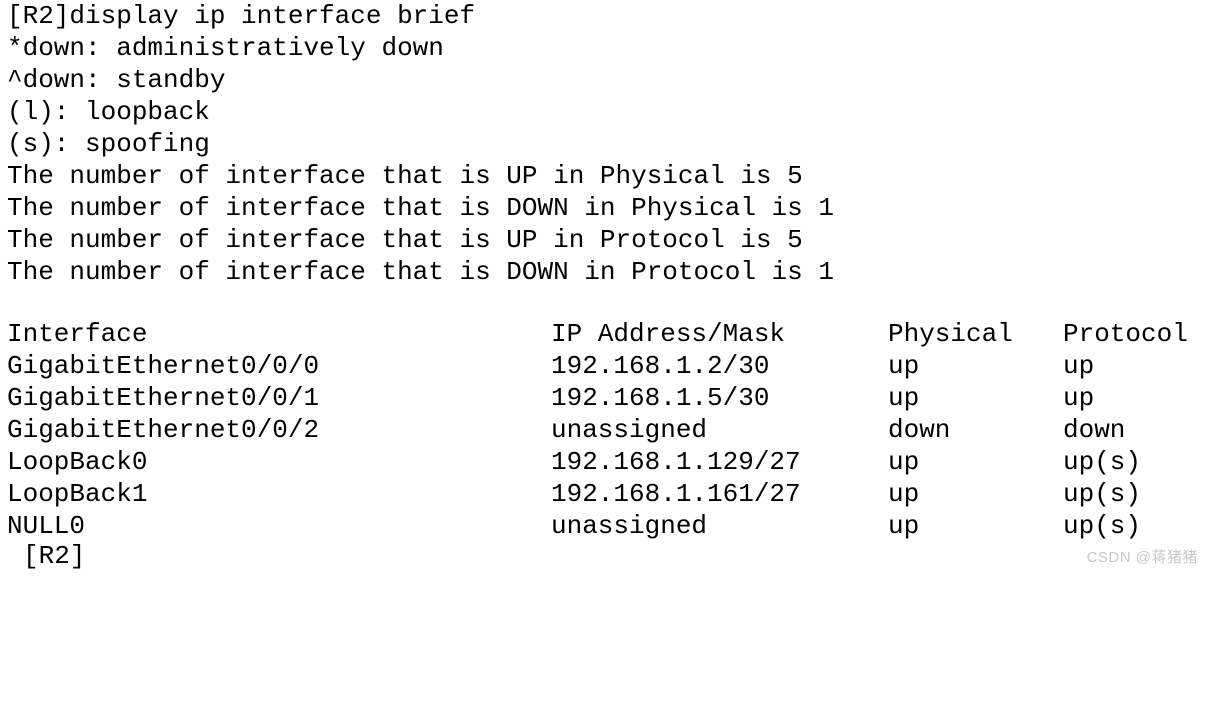  I want to click on cell-interface: LoopBack1, so click(77, 494).